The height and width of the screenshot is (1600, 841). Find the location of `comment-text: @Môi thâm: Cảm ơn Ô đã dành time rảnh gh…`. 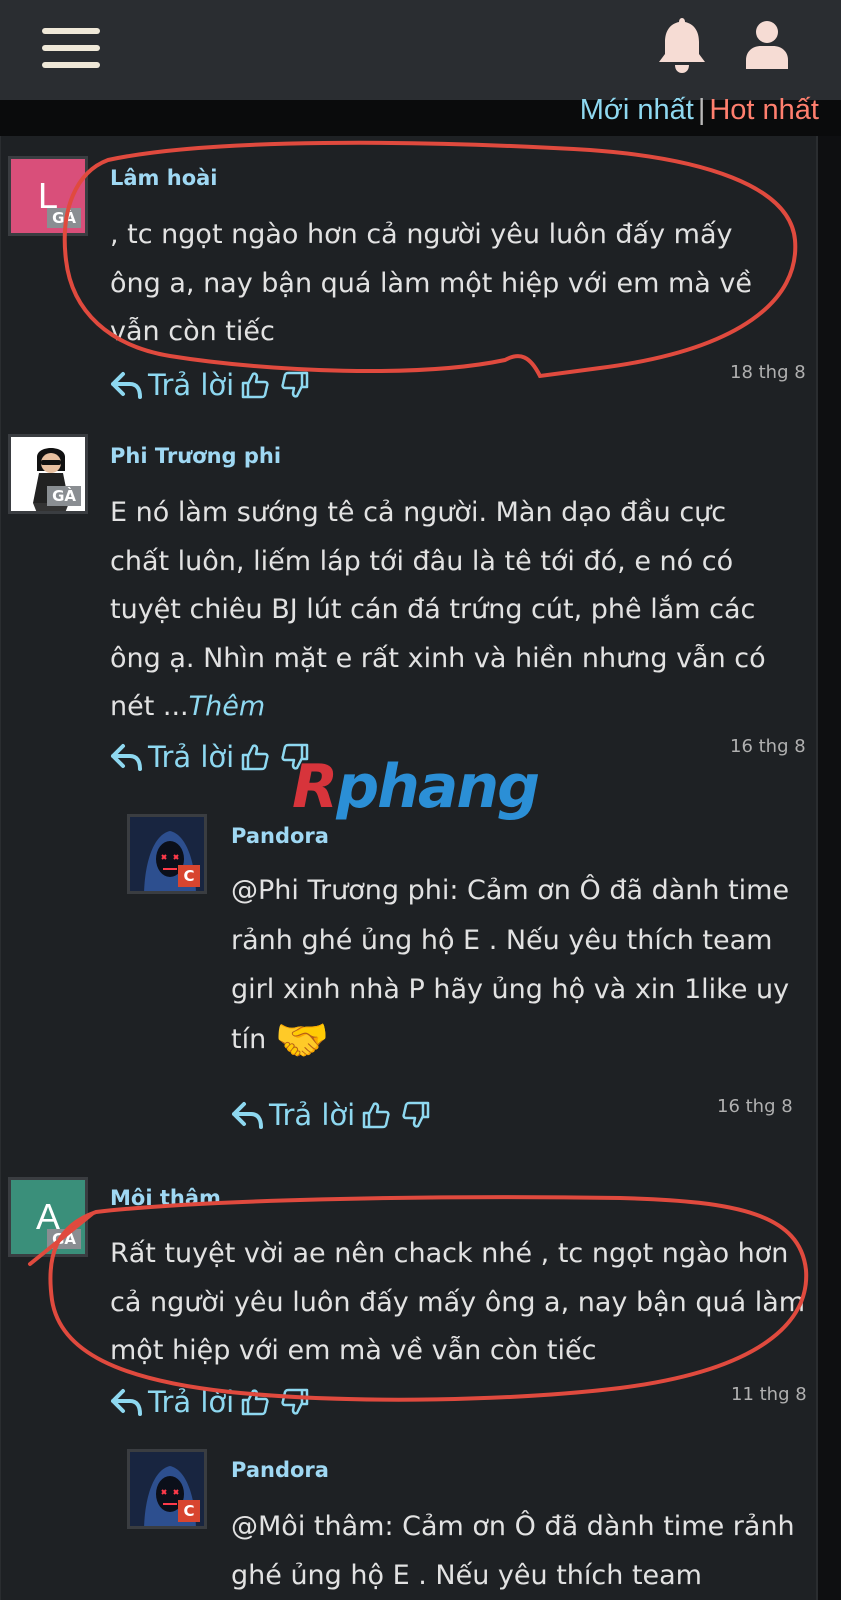

comment-text: @Môi thâm: Cảm ơn Ô đã dành time rảnh gh… is located at coordinates (513, 1551).